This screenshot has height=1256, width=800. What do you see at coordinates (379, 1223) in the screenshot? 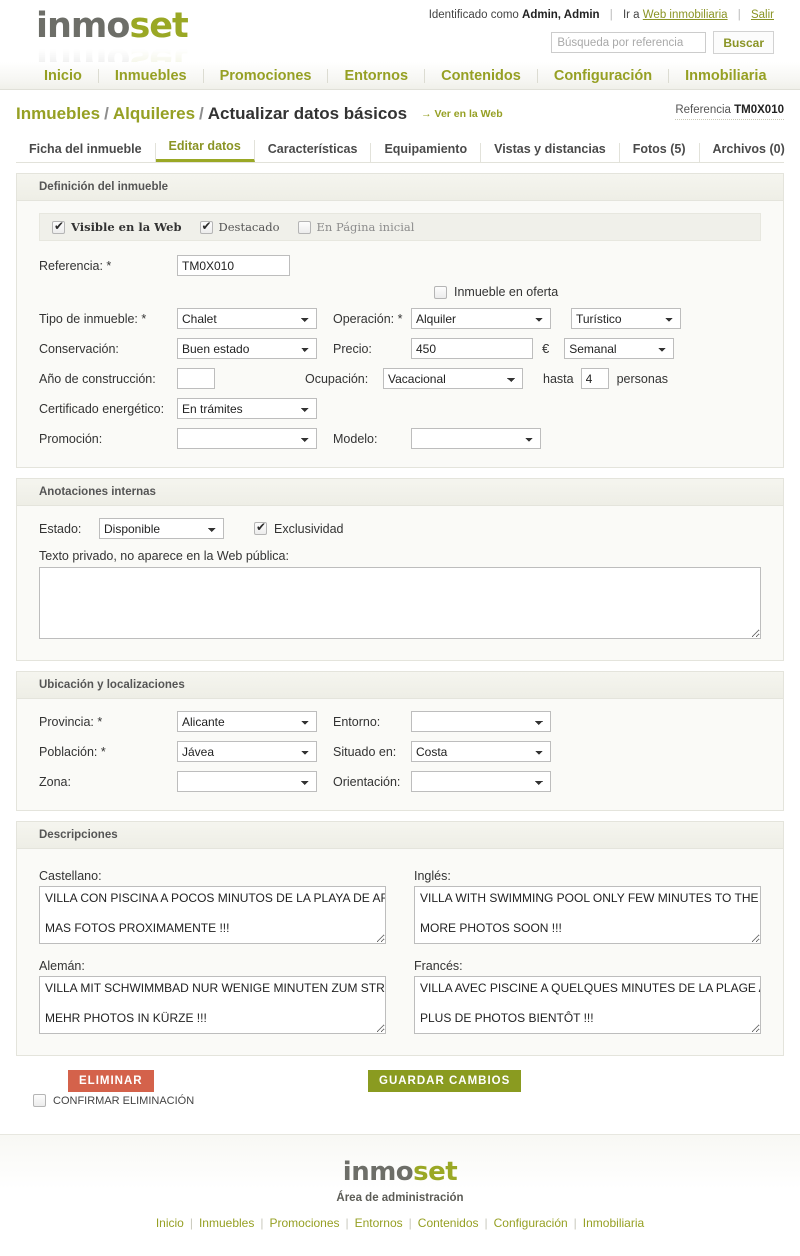
I see `footer-link-entornos: Entornos` at bounding box center [379, 1223].